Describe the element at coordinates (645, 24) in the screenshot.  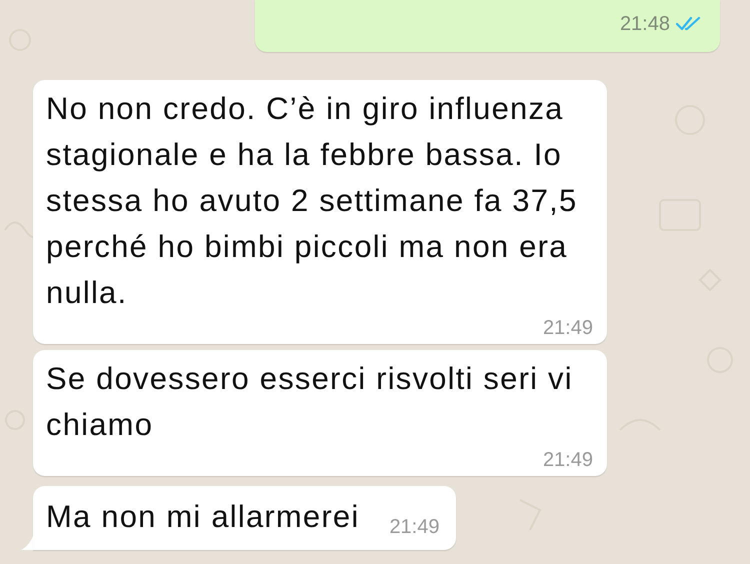
I see `message-time: 21:48` at that location.